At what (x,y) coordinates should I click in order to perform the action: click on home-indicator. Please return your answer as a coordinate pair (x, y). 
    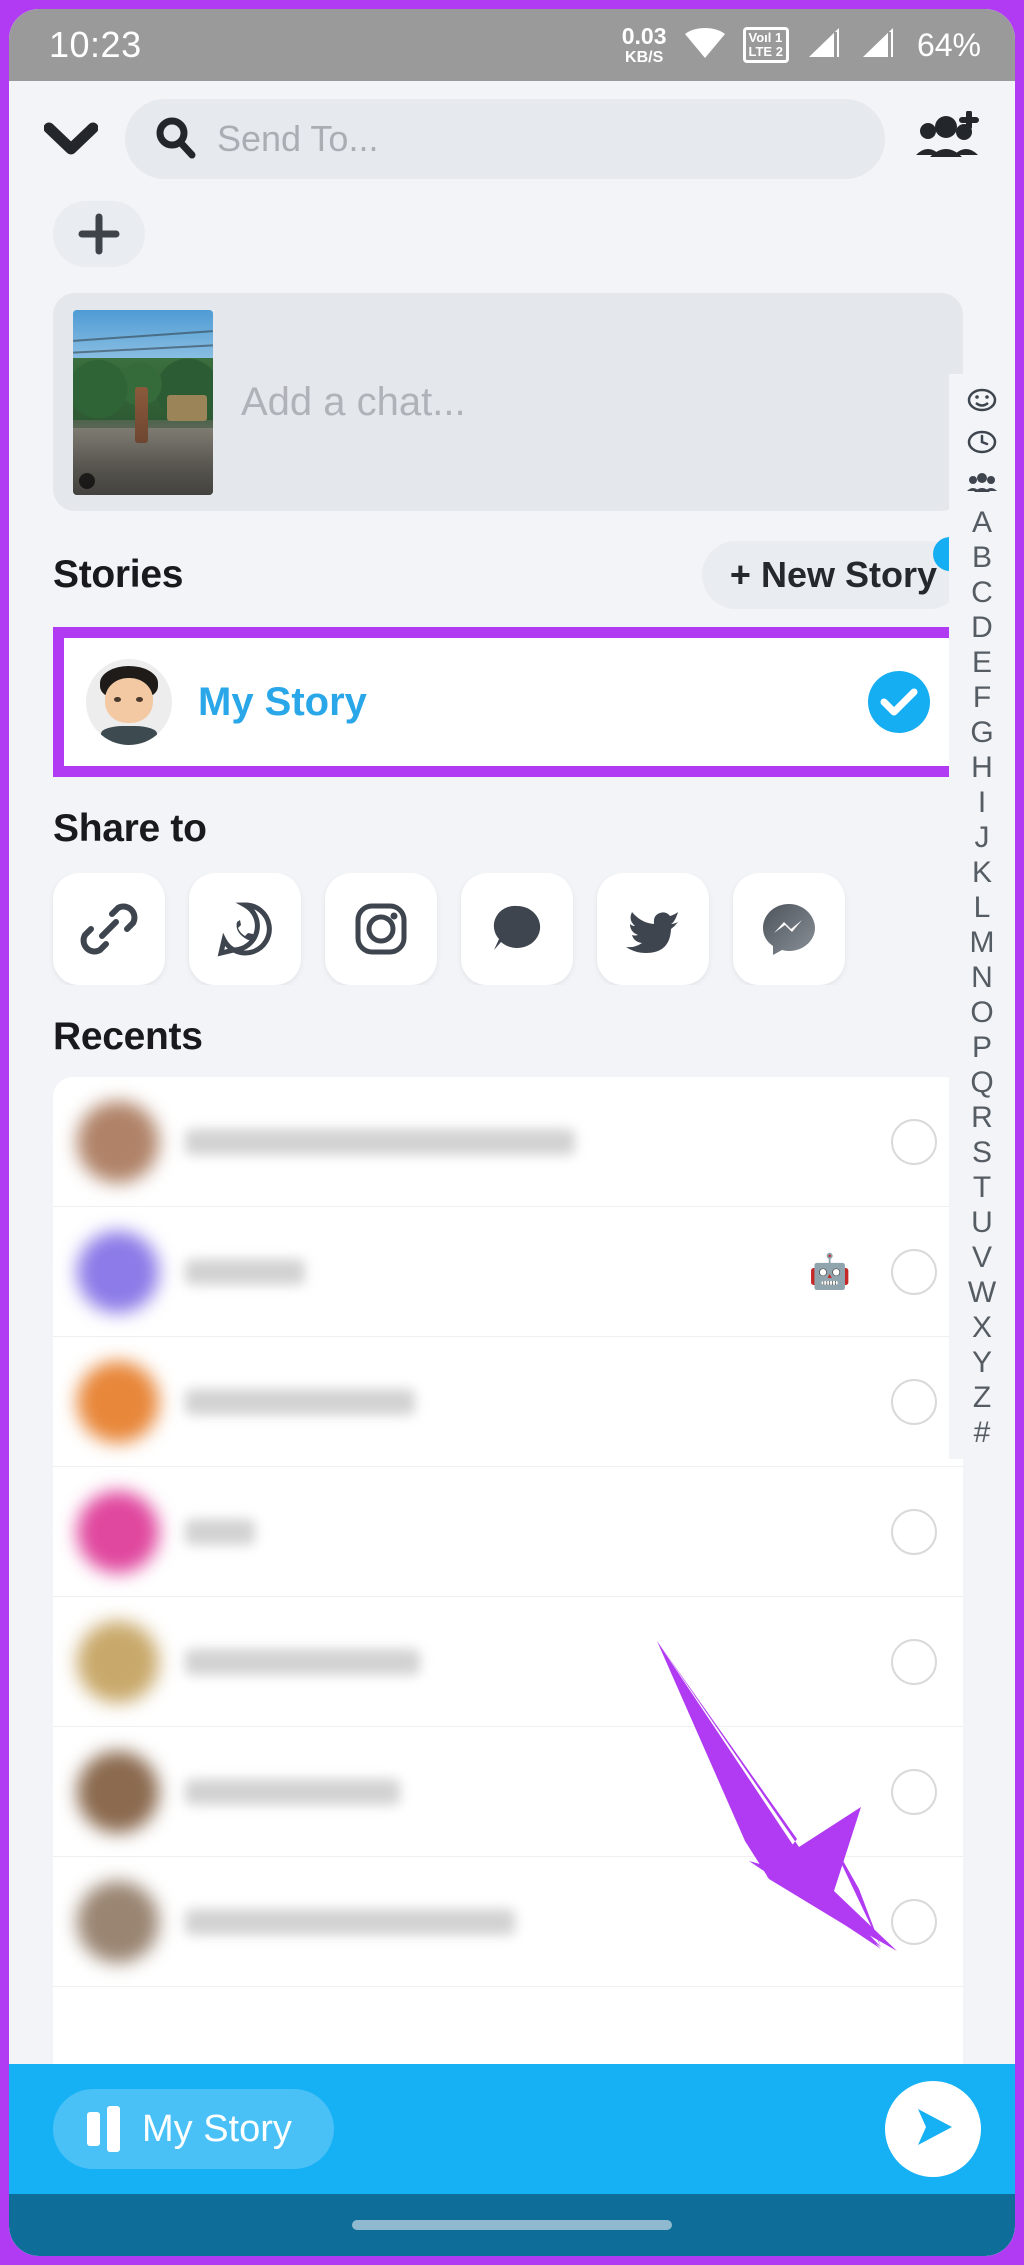
    Looking at the image, I should click on (512, 2225).